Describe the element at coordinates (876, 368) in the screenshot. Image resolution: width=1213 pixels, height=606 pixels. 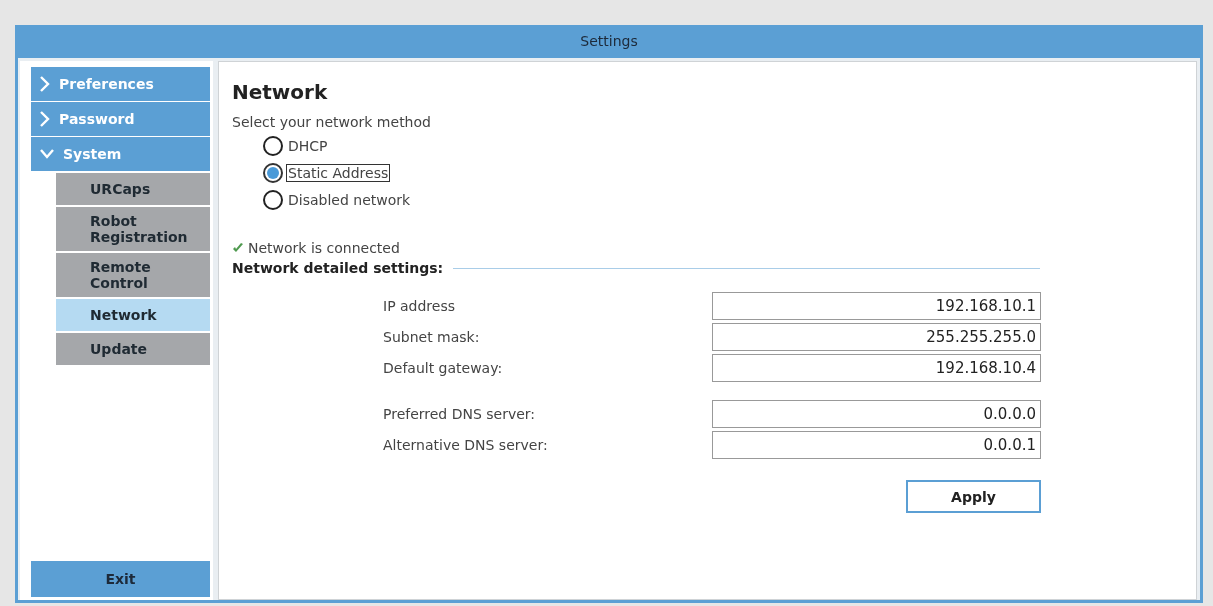
I see `input-field: 192.168.10.4` at that location.